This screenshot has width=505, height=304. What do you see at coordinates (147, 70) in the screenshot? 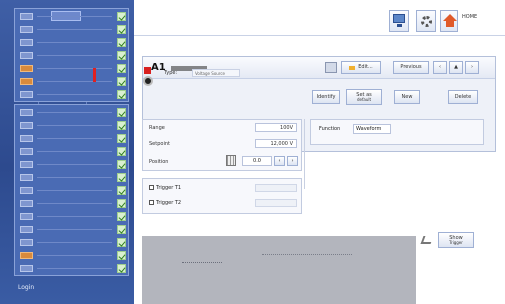
I see `alarm-indicator` at bounding box center [147, 70].